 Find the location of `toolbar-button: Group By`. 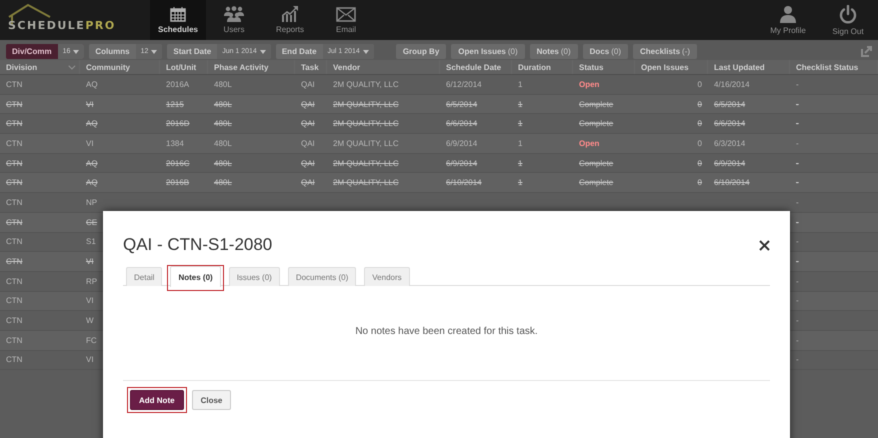

toolbar-button: Group By is located at coordinates (421, 51).